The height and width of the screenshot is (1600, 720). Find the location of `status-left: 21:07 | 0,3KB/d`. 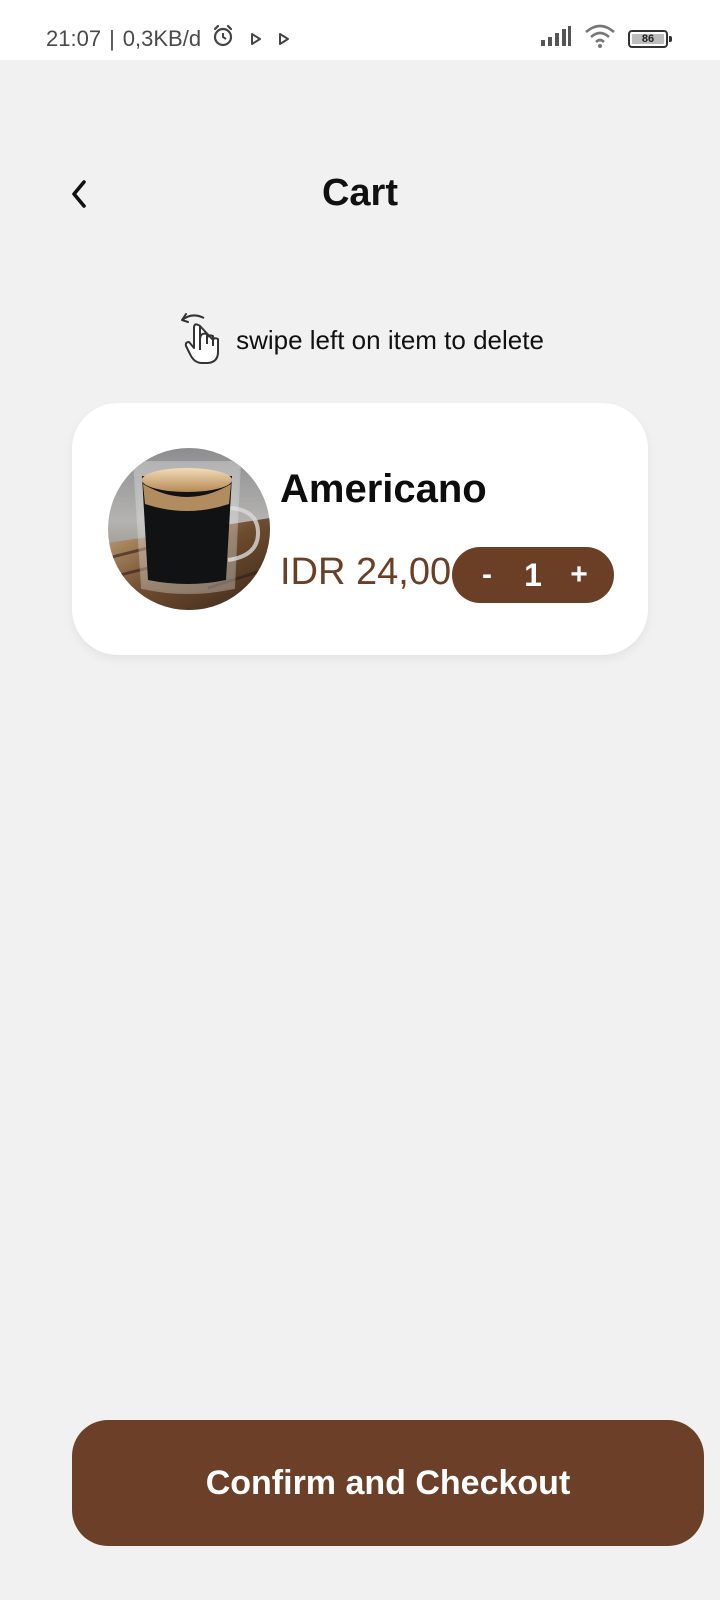

status-left: 21:07 | 0,3KB/d is located at coordinates (168, 39).